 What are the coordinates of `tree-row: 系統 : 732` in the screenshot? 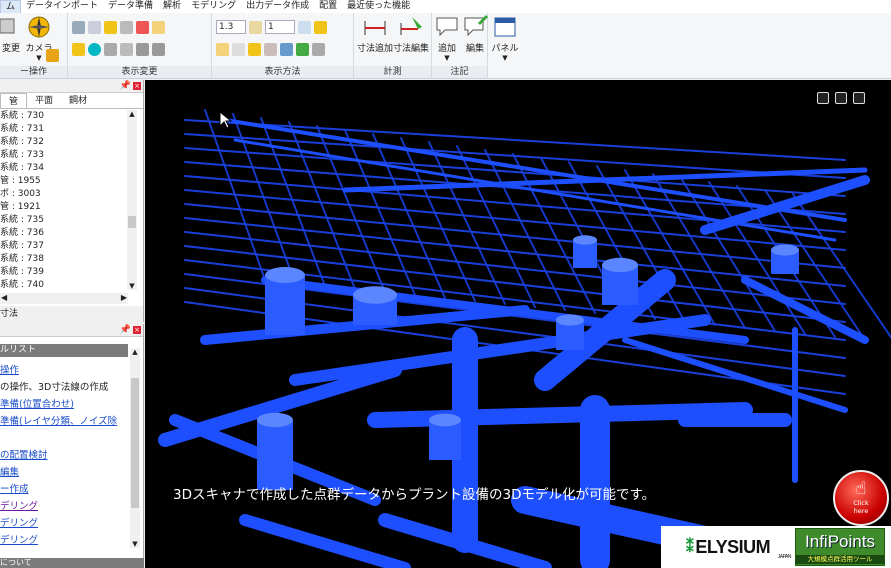 It's located at (64, 142).